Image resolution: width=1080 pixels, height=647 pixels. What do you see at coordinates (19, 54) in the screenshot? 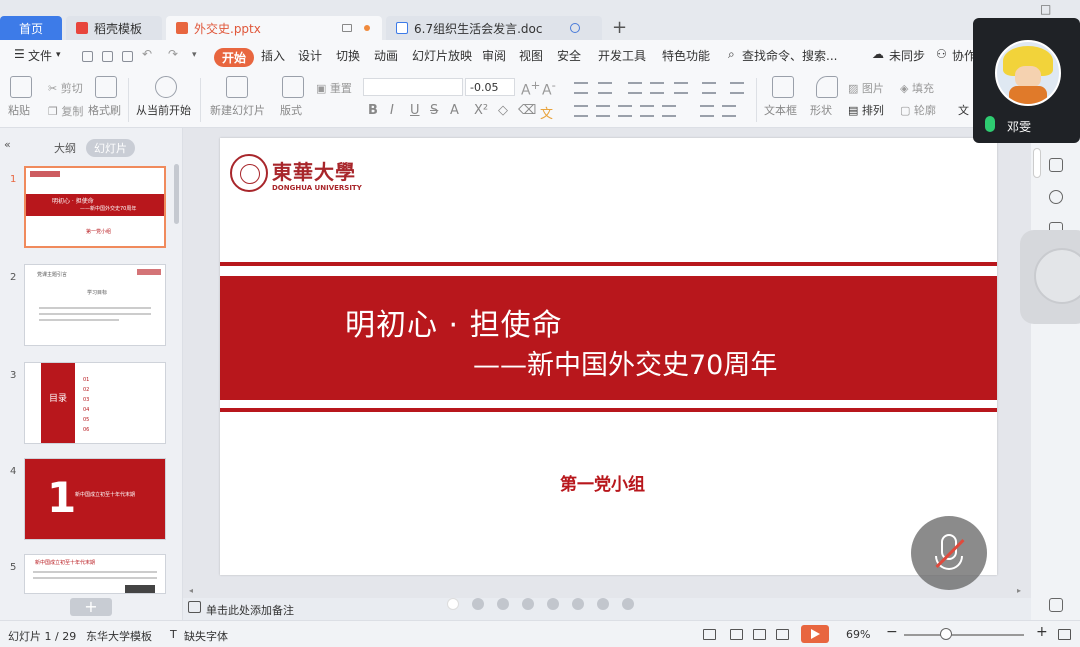
I see `menu-icon: ☰` at bounding box center [19, 54].